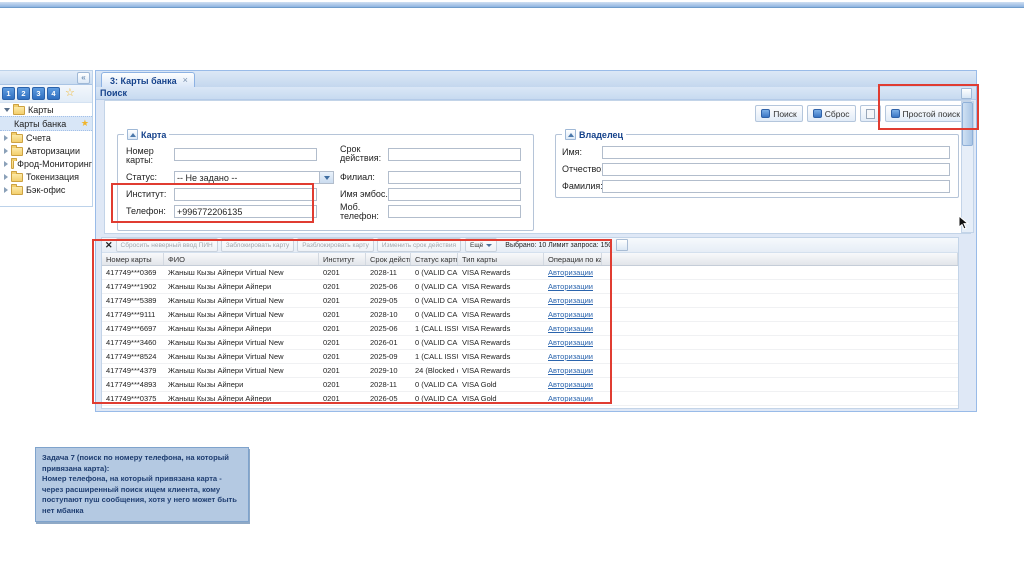 The height and width of the screenshot is (574, 1024). What do you see at coordinates (46, 189) in the screenshot?
I see `sidebar-item: Бэк-офис` at bounding box center [46, 189].